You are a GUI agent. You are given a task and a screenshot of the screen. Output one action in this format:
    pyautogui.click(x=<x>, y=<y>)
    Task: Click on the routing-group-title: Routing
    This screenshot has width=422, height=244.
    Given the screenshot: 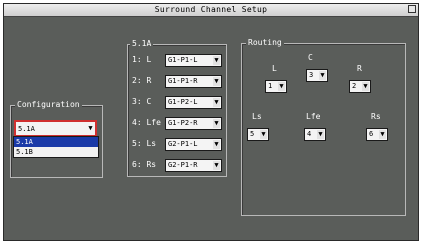 What is the action you would take?
    pyautogui.click(x=265, y=43)
    